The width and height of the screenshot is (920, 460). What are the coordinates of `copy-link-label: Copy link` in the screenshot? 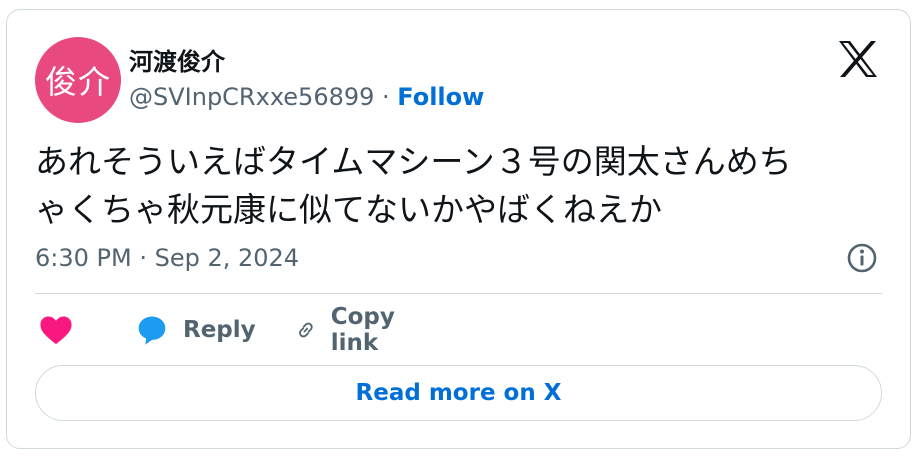 It's located at (362, 330).